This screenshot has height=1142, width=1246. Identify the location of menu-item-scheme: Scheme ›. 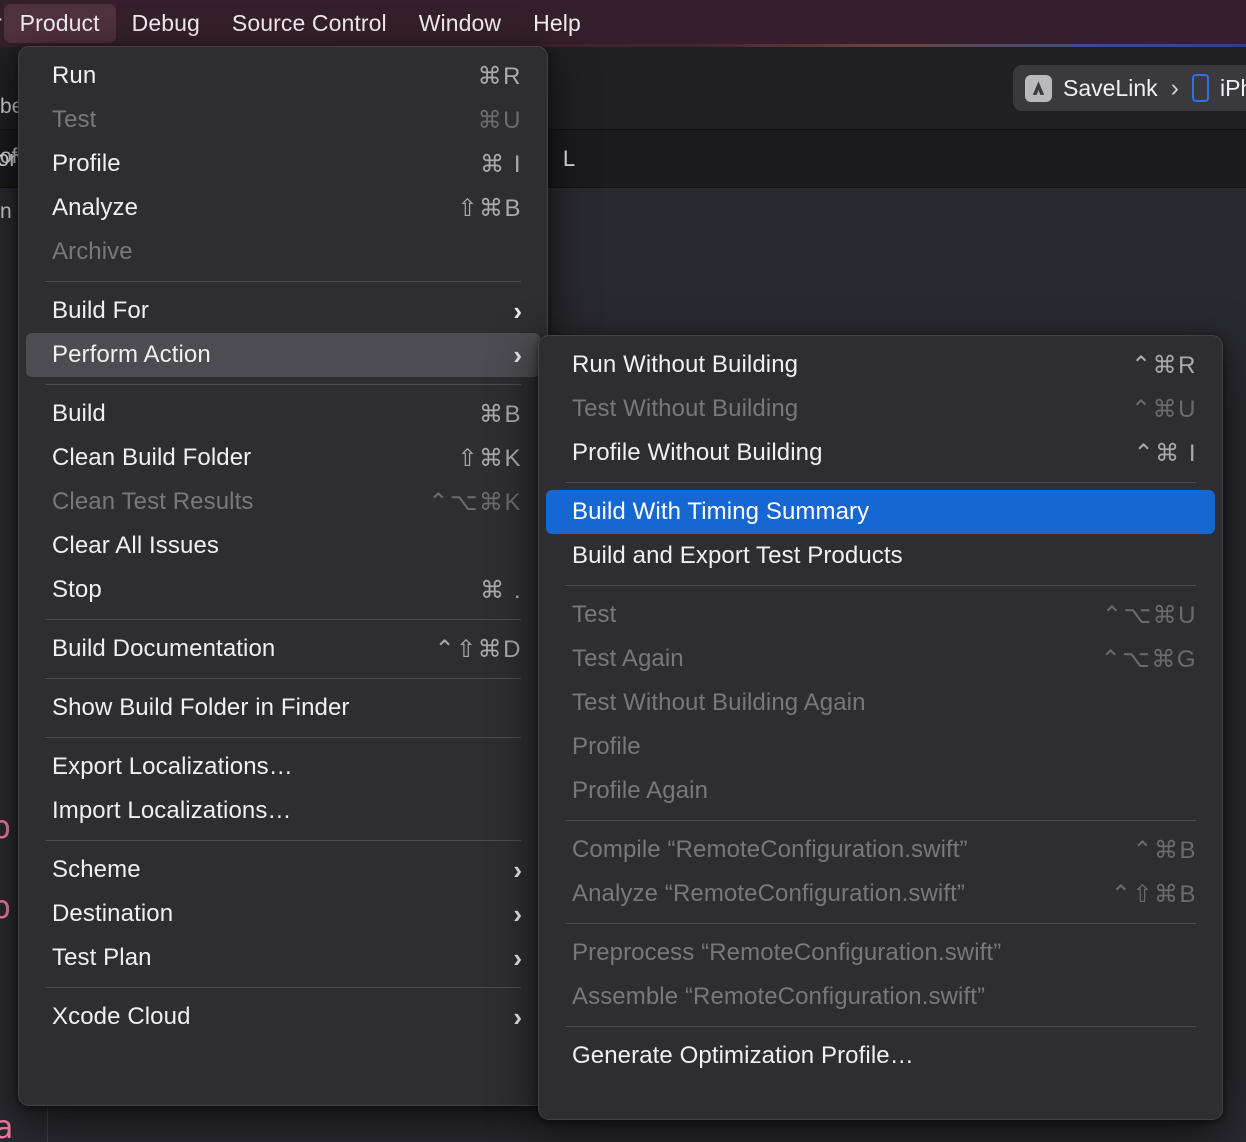
(283, 870).